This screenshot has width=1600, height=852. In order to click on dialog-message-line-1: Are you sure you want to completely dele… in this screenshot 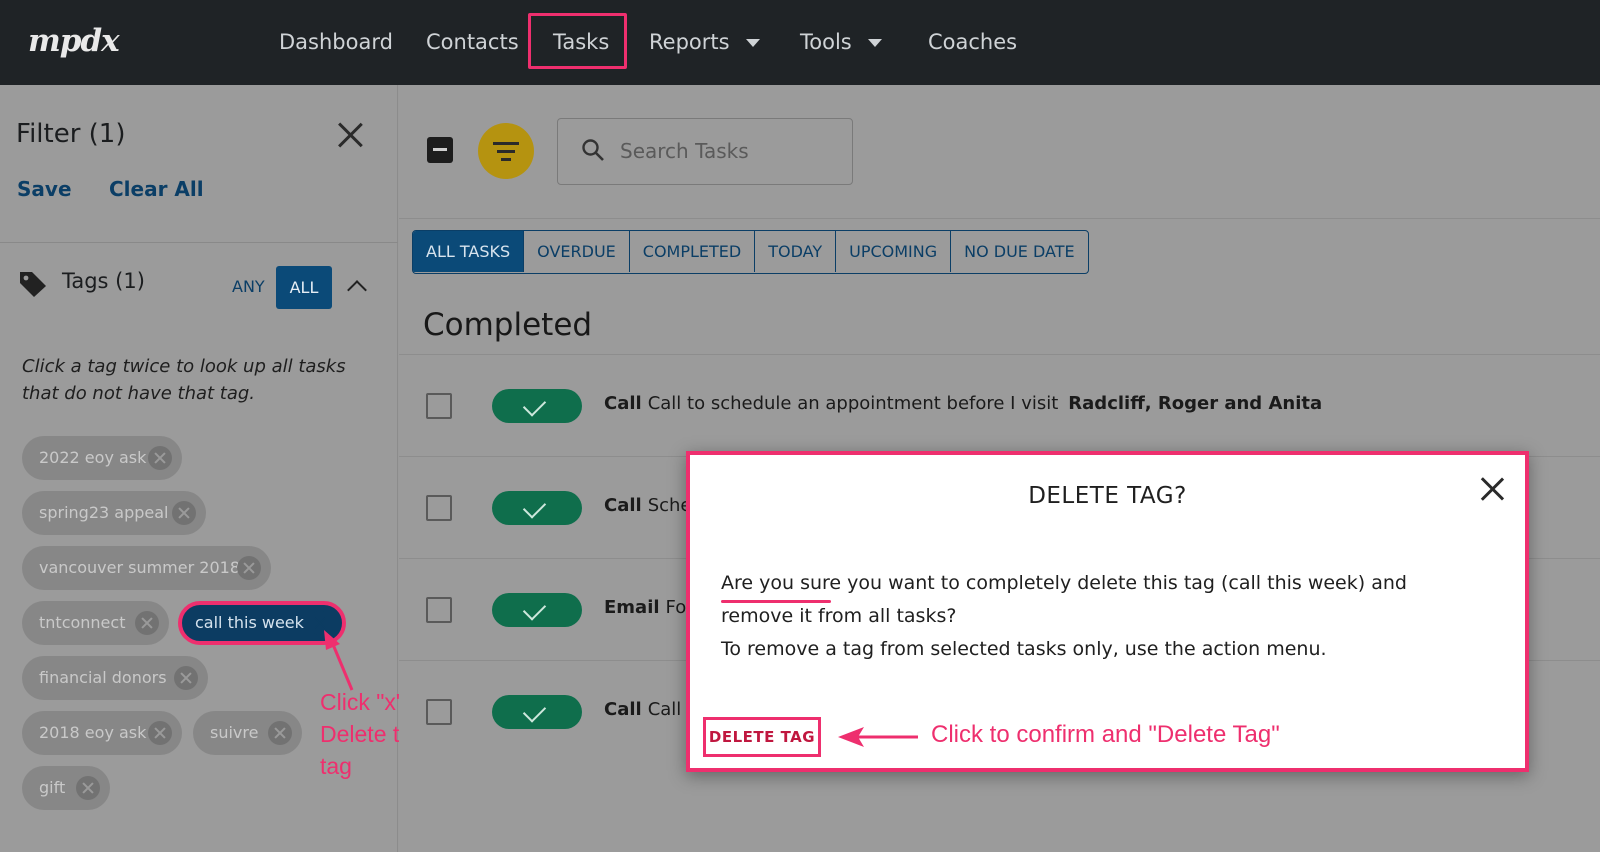, I will do `click(1064, 599)`.